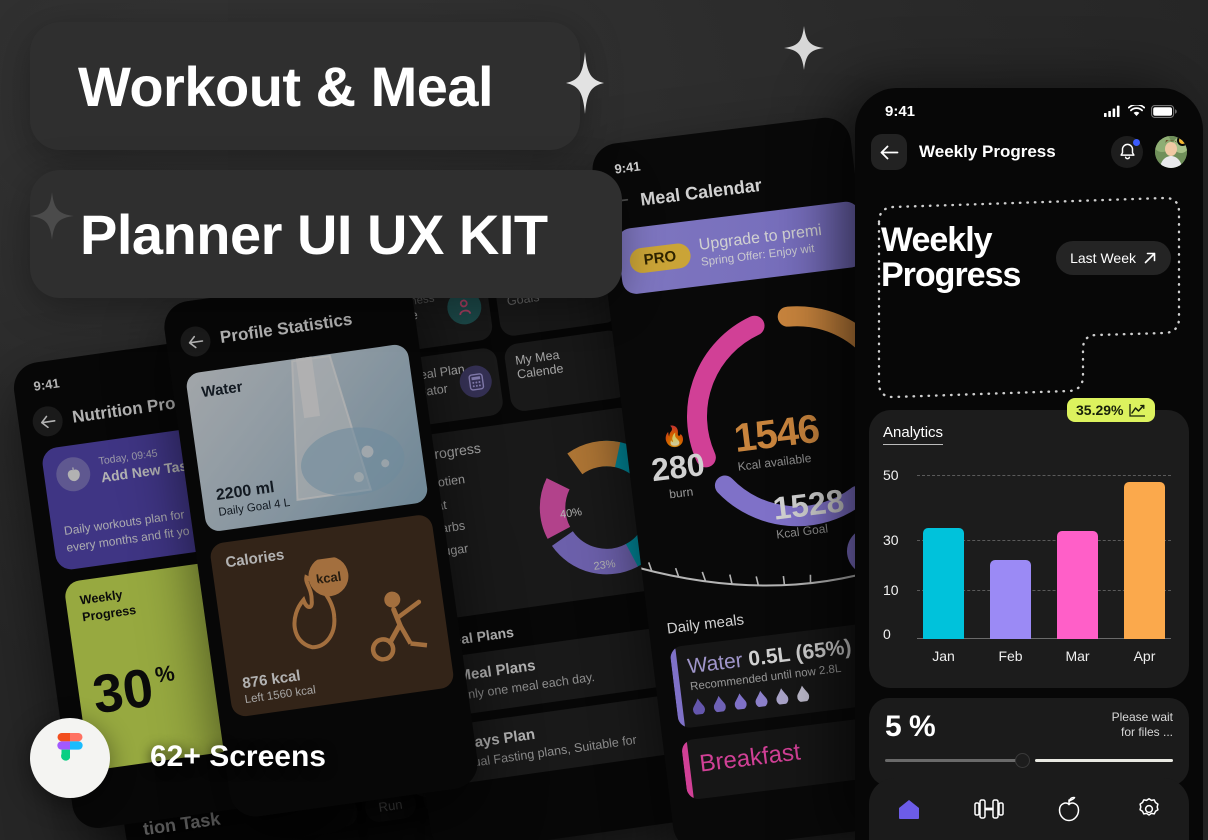  What do you see at coordinates (399, 626) in the screenshot?
I see `exercise-bike-icon` at bounding box center [399, 626].